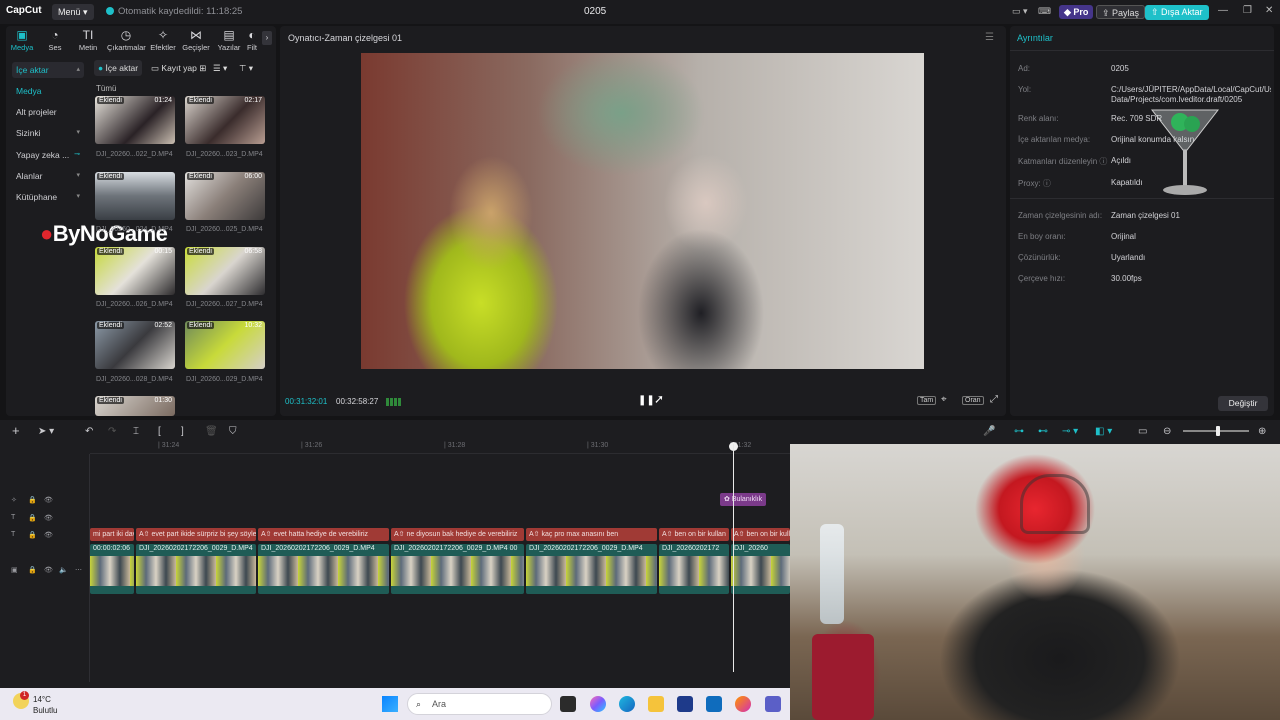 Image resolution: width=1280 pixels, height=720 pixels. I want to click on video-clip: DJI_20260202172206_0029_D.MP4 00, so click(457, 569).